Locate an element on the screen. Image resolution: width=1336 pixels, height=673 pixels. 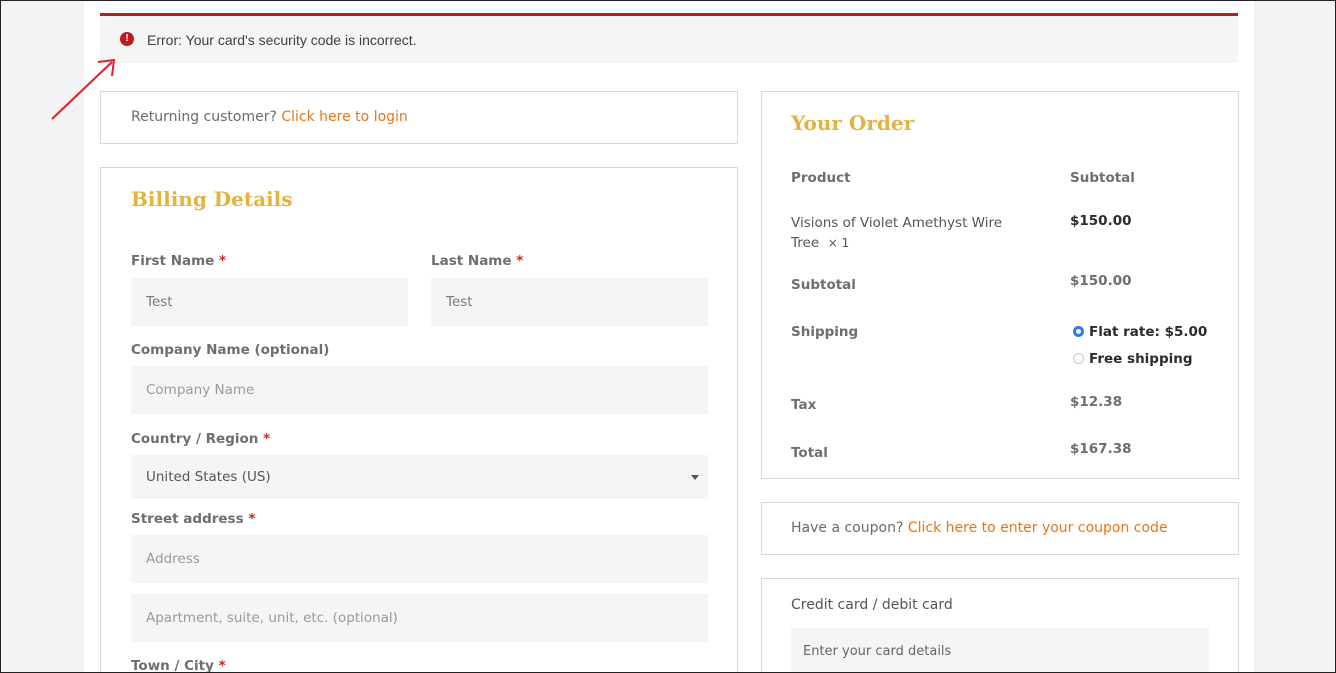
returning-customer-prompt: Returning customer? is located at coordinates (204, 117).